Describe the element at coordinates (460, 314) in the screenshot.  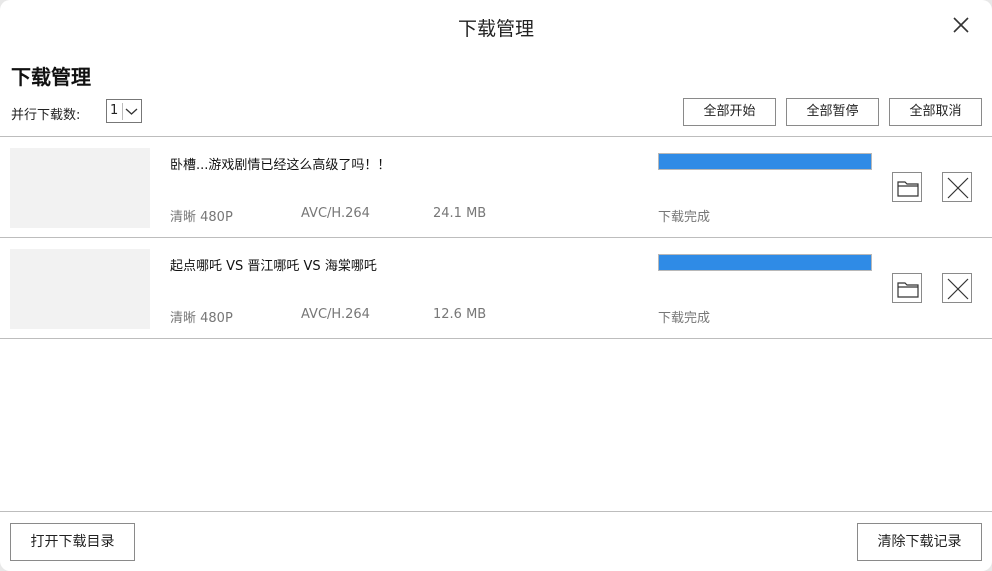
I see `download-size: 12.6 MB` at that location.